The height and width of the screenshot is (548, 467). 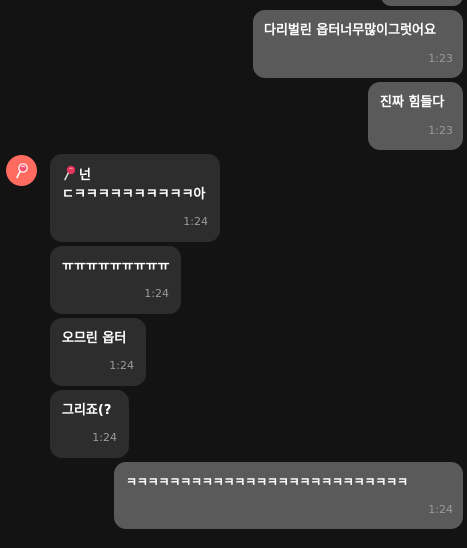 What do you see at coordinates (87, 410) in the screenshot?
I see `message-text: 그리죠(?` at bounding box center [87, 410].